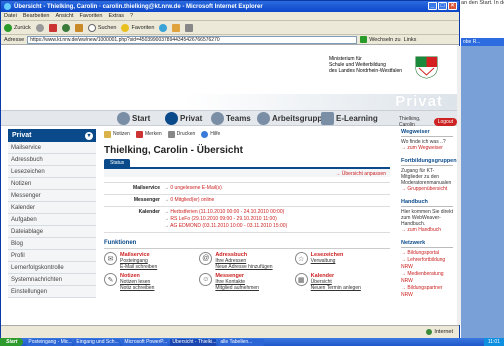  I want to click on bookmark-tool: Merken, so click(148, 134).